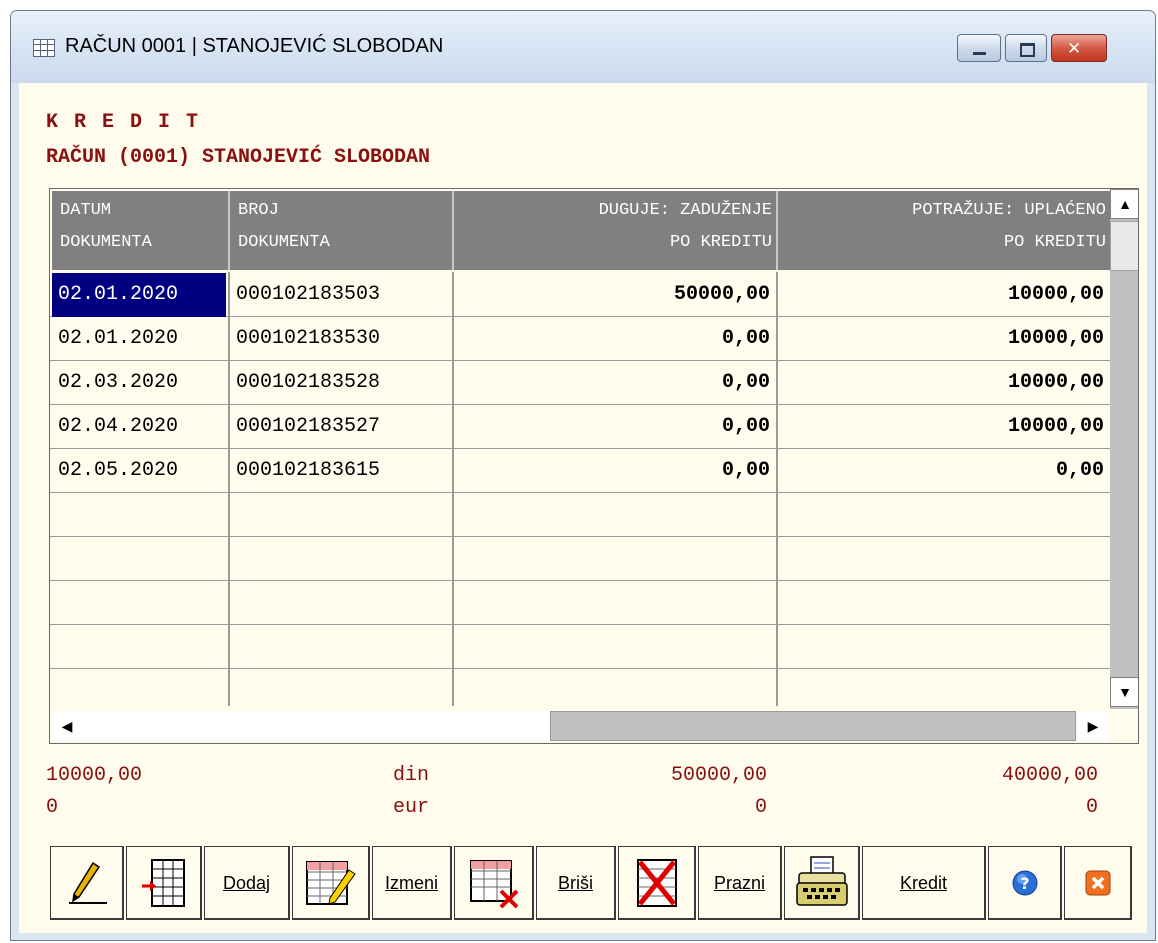  What do you see at coordinates (685, 210) in the screenshot?
I see `column-header-line: DUGUJE: ZADUŽENJE` at bounding box center [685, 210].